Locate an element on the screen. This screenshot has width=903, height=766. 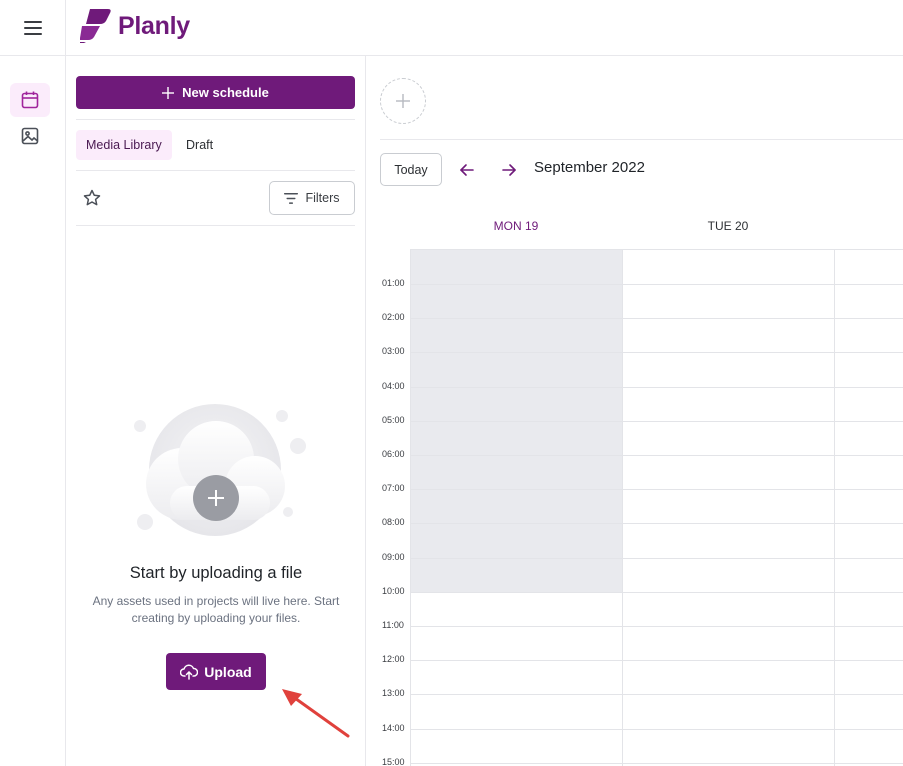
time-label: 13:00 is located at coordinates (393, 693).